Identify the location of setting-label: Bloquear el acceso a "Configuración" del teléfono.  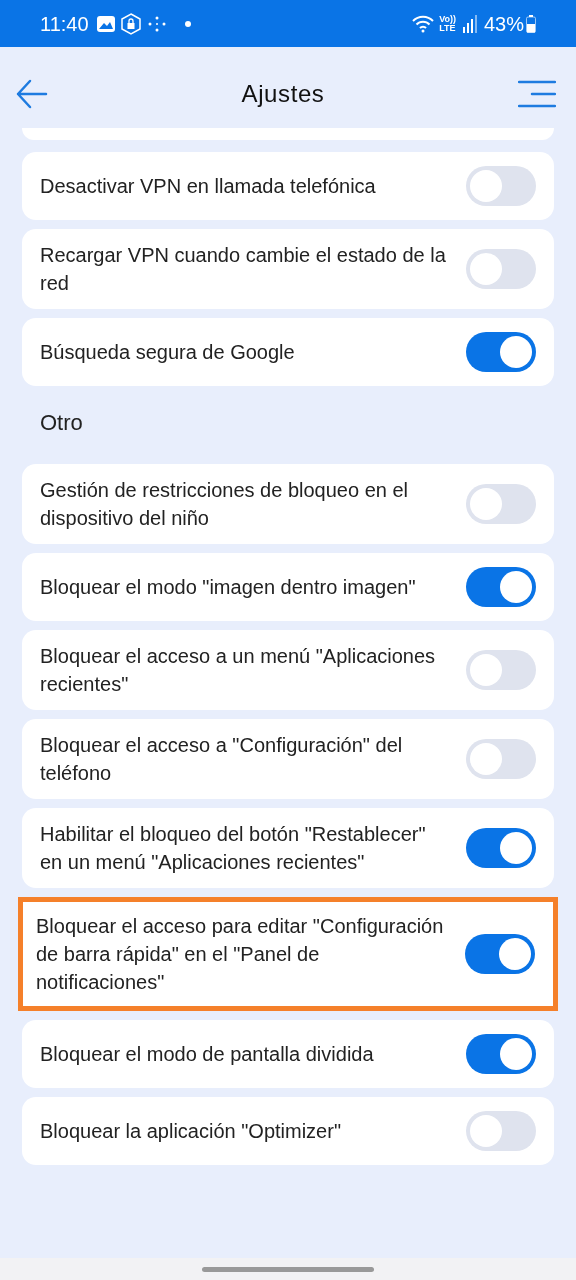
(222, 759).